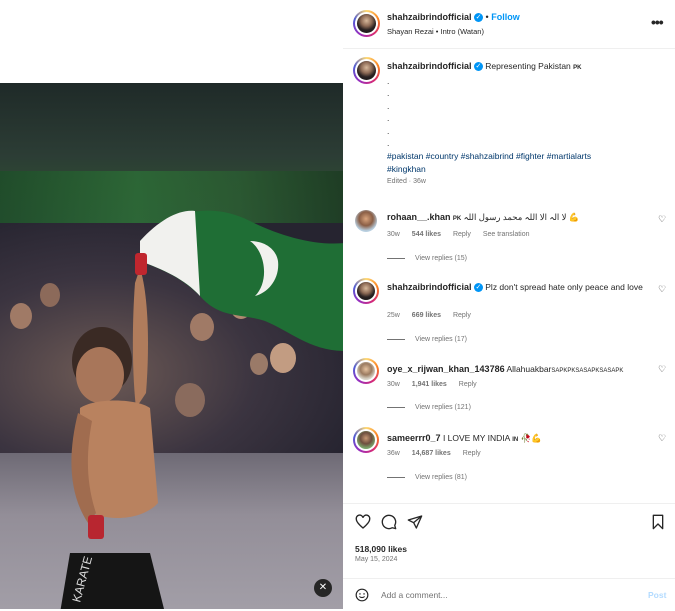 This screenshot has width=675, height=611. I want to click on post-comment-button: Post, so click(657, 595).